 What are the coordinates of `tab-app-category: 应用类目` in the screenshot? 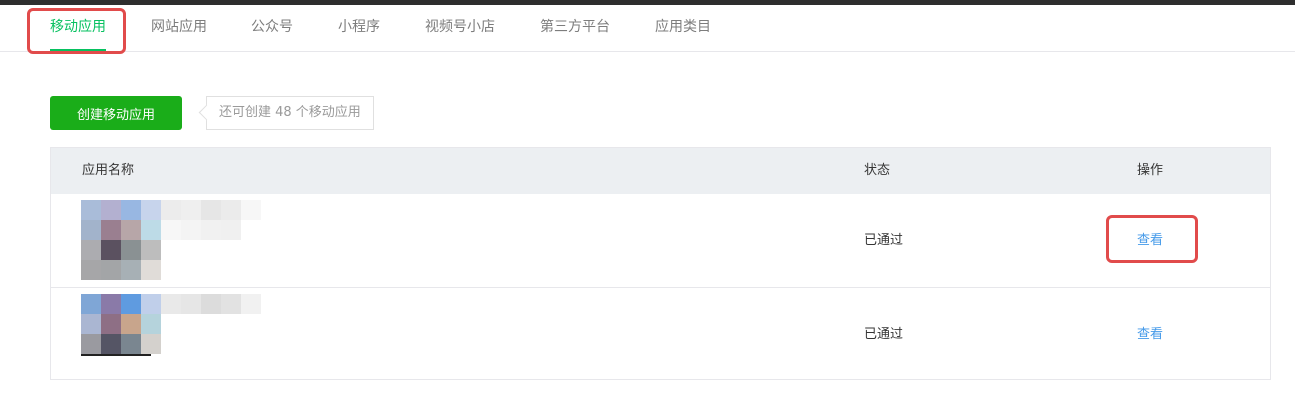 It's located at (683, 27).